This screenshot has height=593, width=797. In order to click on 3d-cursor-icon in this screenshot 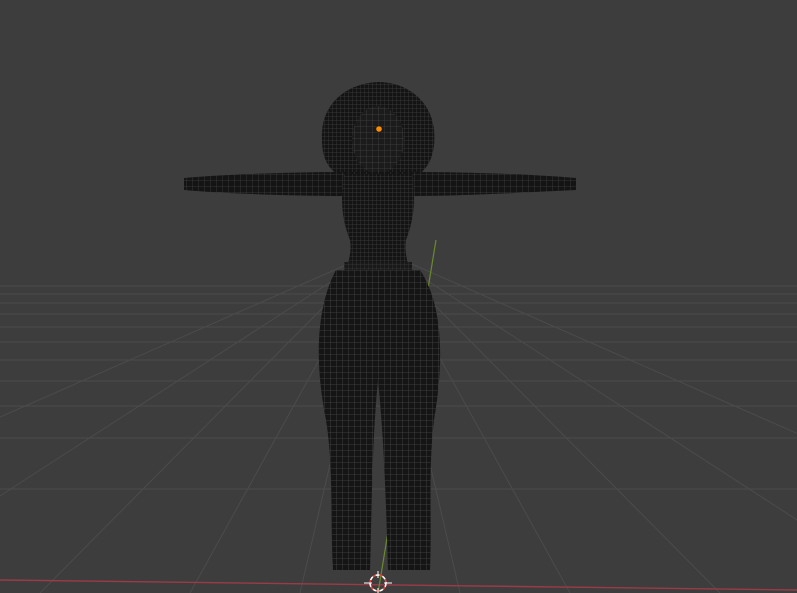, I will do `click(378, 582)`.